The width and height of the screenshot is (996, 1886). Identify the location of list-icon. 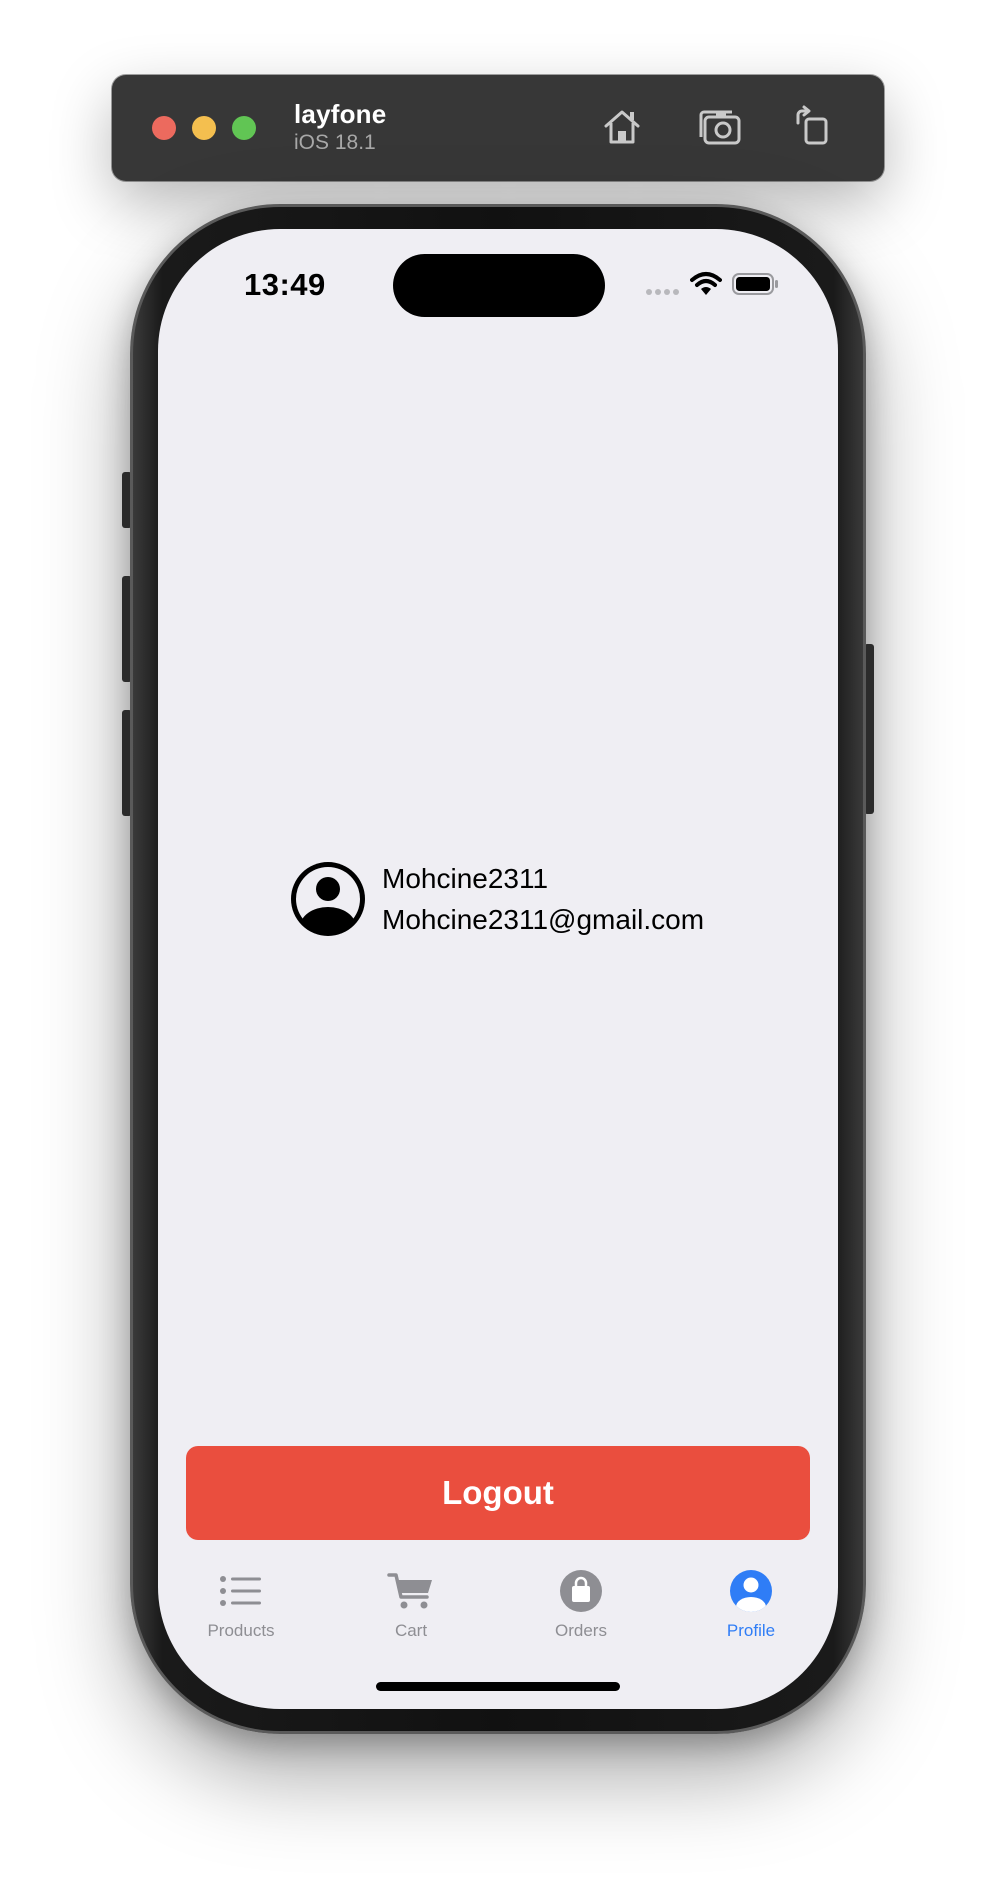
(241, 1591).